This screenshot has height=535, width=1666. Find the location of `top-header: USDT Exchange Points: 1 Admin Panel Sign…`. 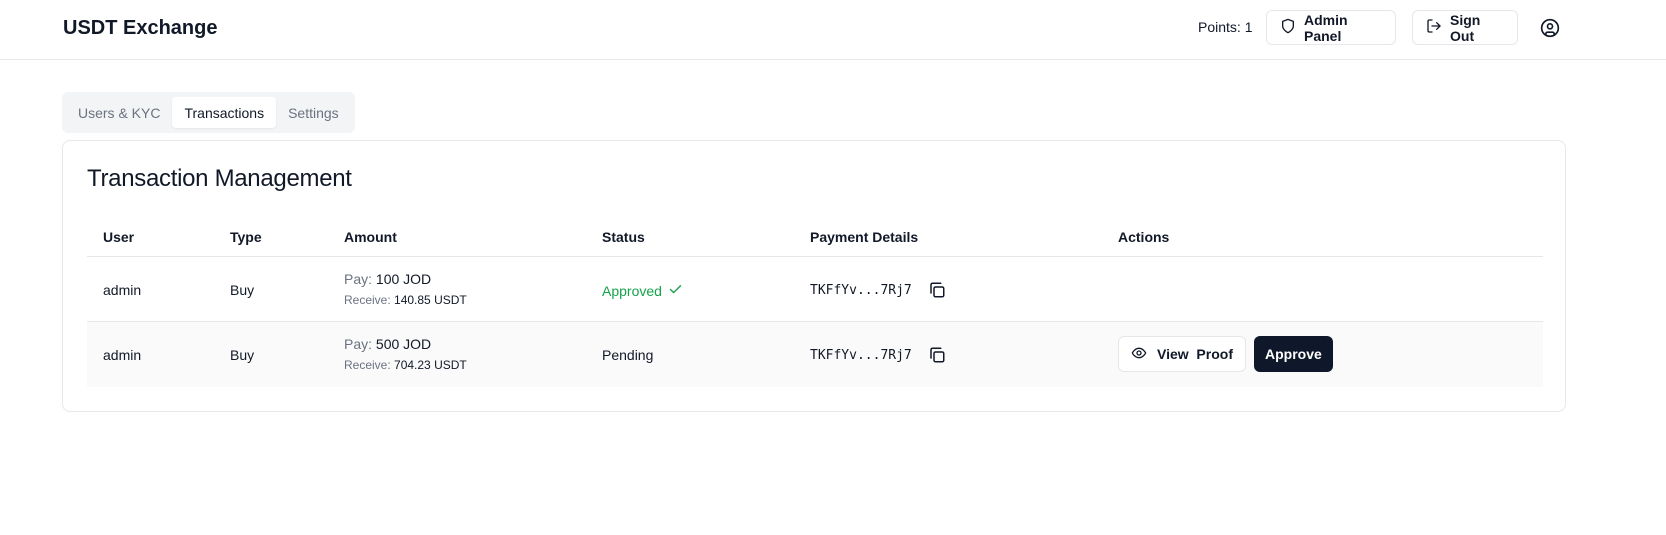

top-header: USDT Exchange Points: 1 Admin Panel Sign… is located at coordinates (833, 30).